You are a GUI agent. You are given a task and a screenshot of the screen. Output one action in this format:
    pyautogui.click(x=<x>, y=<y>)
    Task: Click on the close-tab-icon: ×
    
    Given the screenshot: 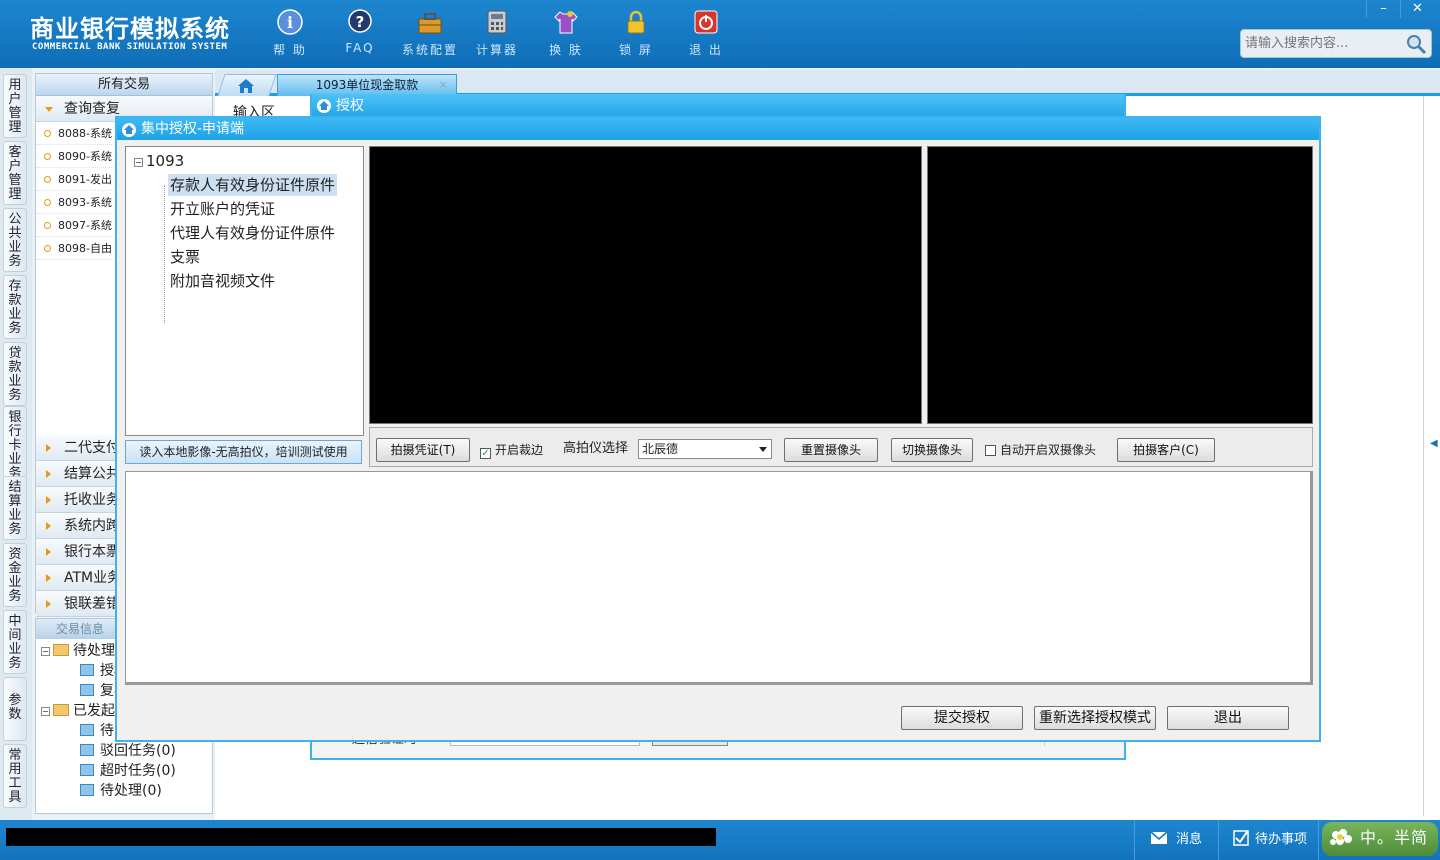 What is the action you would take?
    pyautogui.click(x=443, y=85)
    